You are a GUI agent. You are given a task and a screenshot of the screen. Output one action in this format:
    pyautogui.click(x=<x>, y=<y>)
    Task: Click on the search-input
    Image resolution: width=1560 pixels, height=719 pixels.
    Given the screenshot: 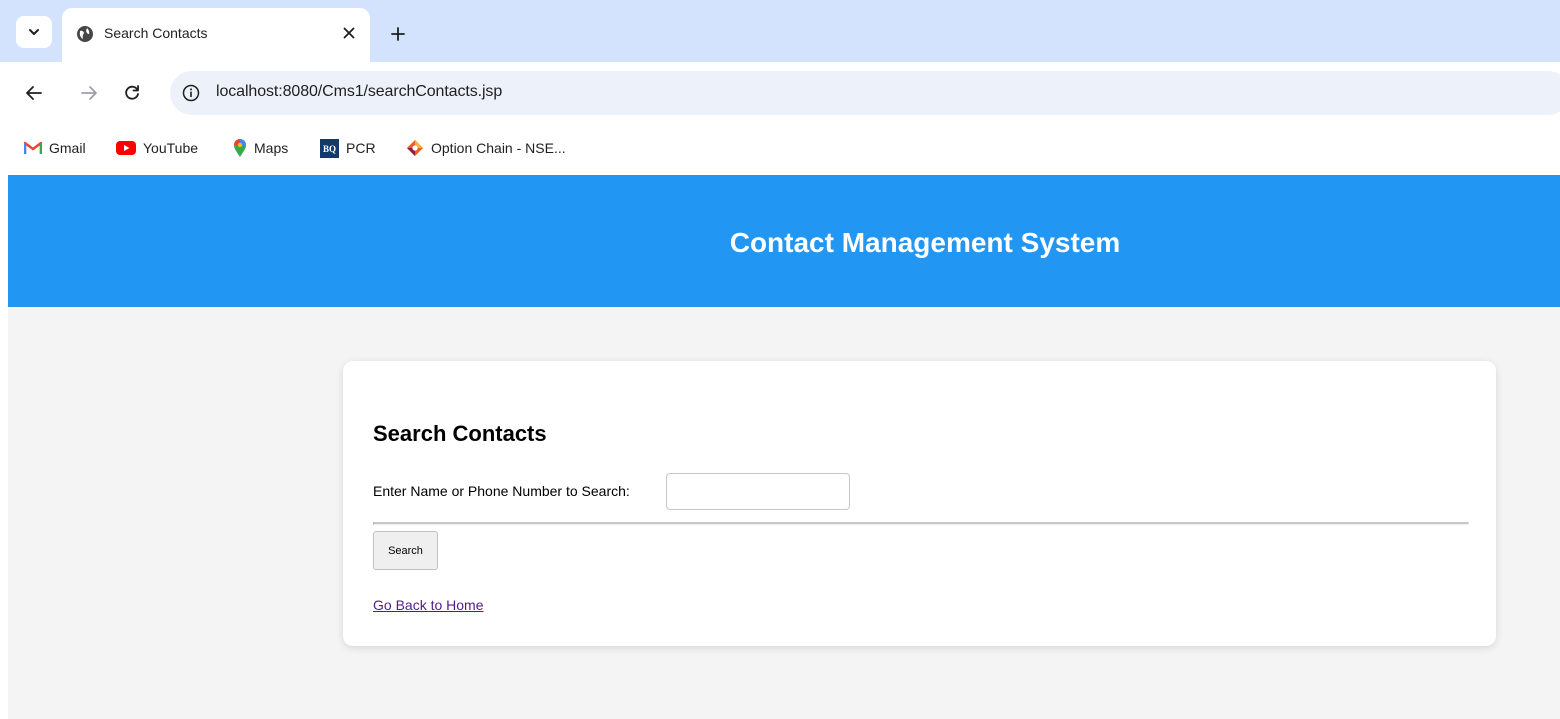 What is the action you would take?
    pyautogui.click(x=758, y=491)
    